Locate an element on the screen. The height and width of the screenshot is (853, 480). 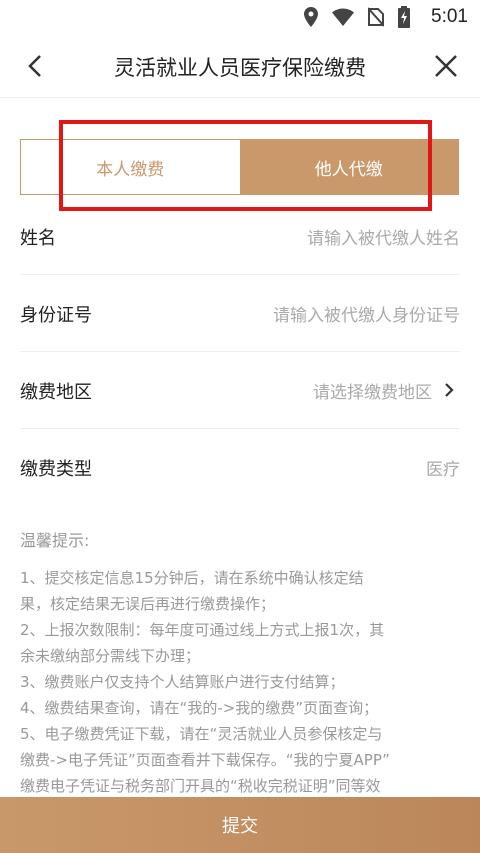
chevron-right-icon is located at coordinates (449, 390).